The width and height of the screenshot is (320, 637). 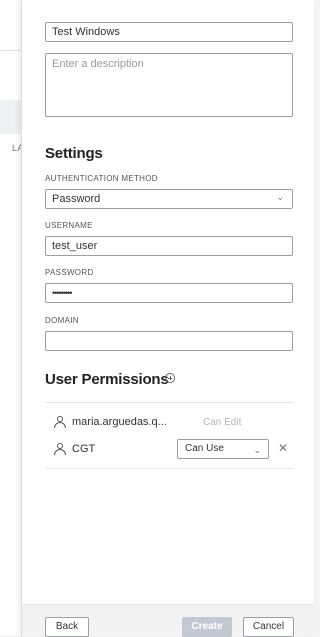 I want to click on back-button: Back, so click(x=67, y=627).